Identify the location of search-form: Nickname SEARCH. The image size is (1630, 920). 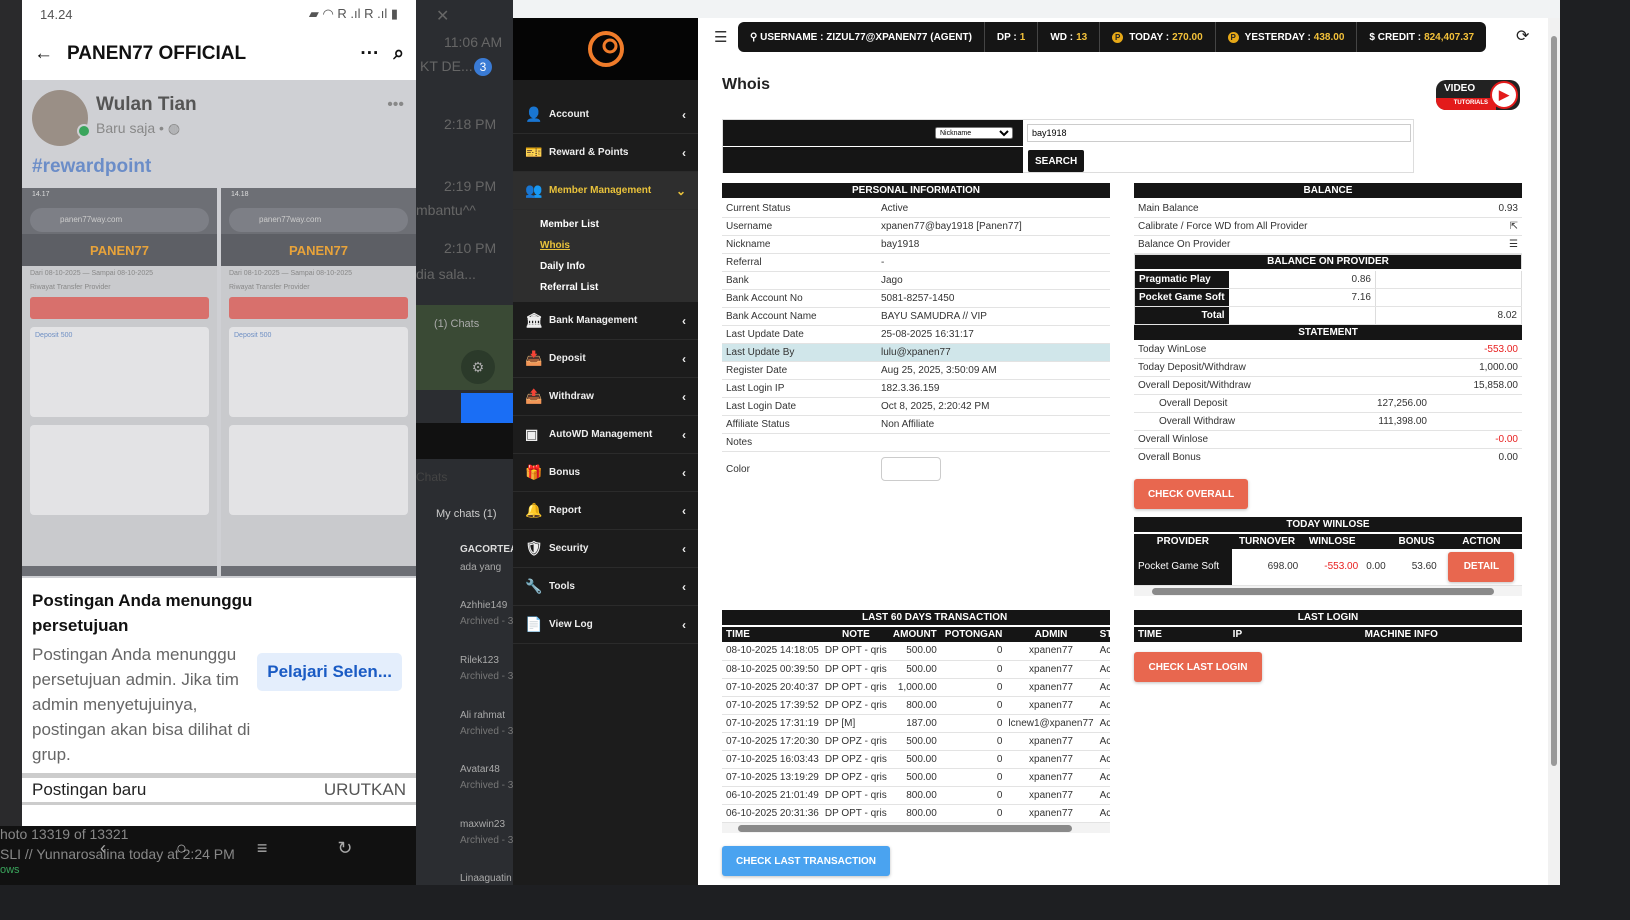
(1068, 146).